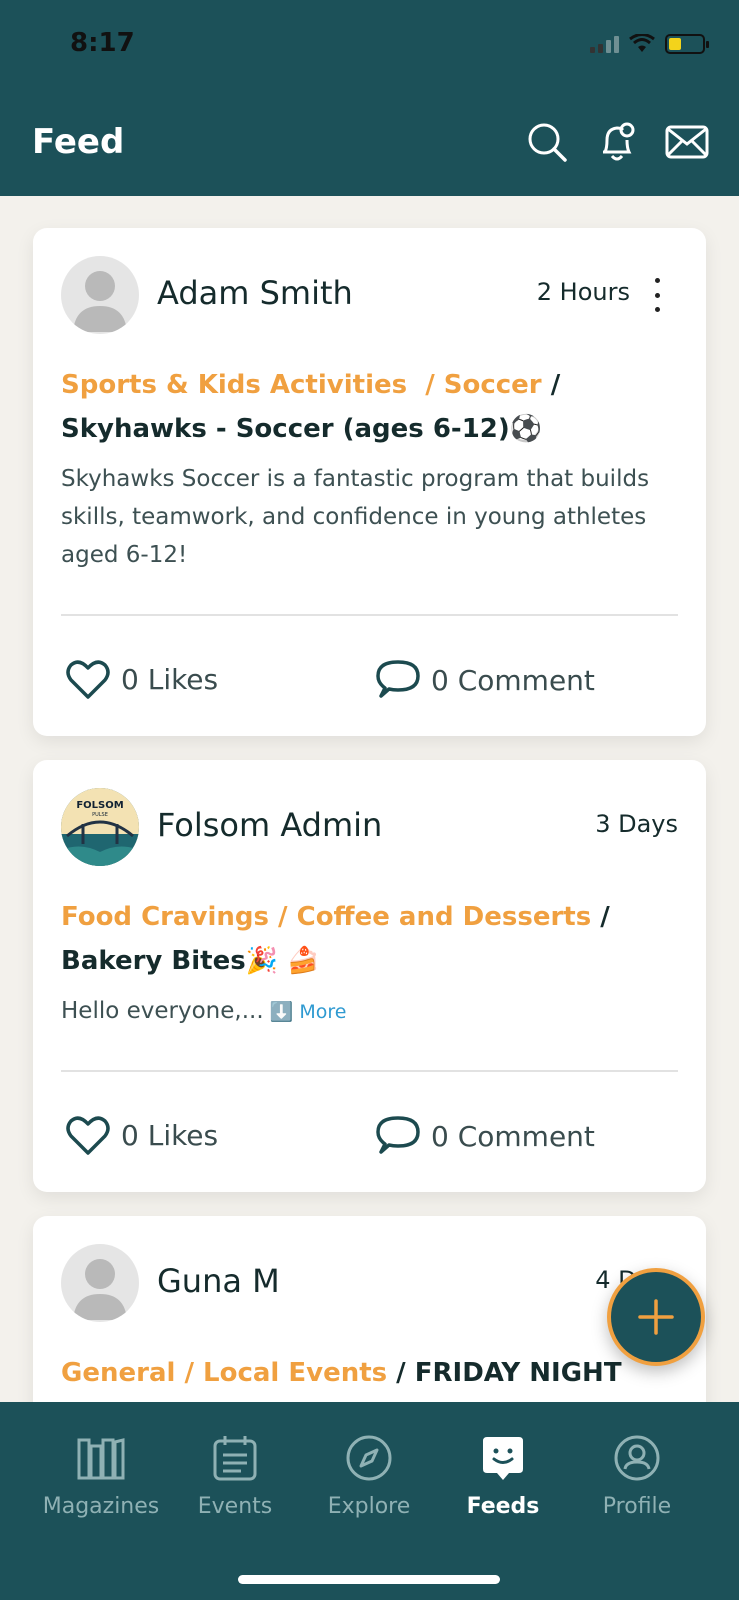  What do you see at coordinates (100, 815) in the screenshot?
I see `avatar-logo-subtext: PULSE` at bounding box center [100, 815].